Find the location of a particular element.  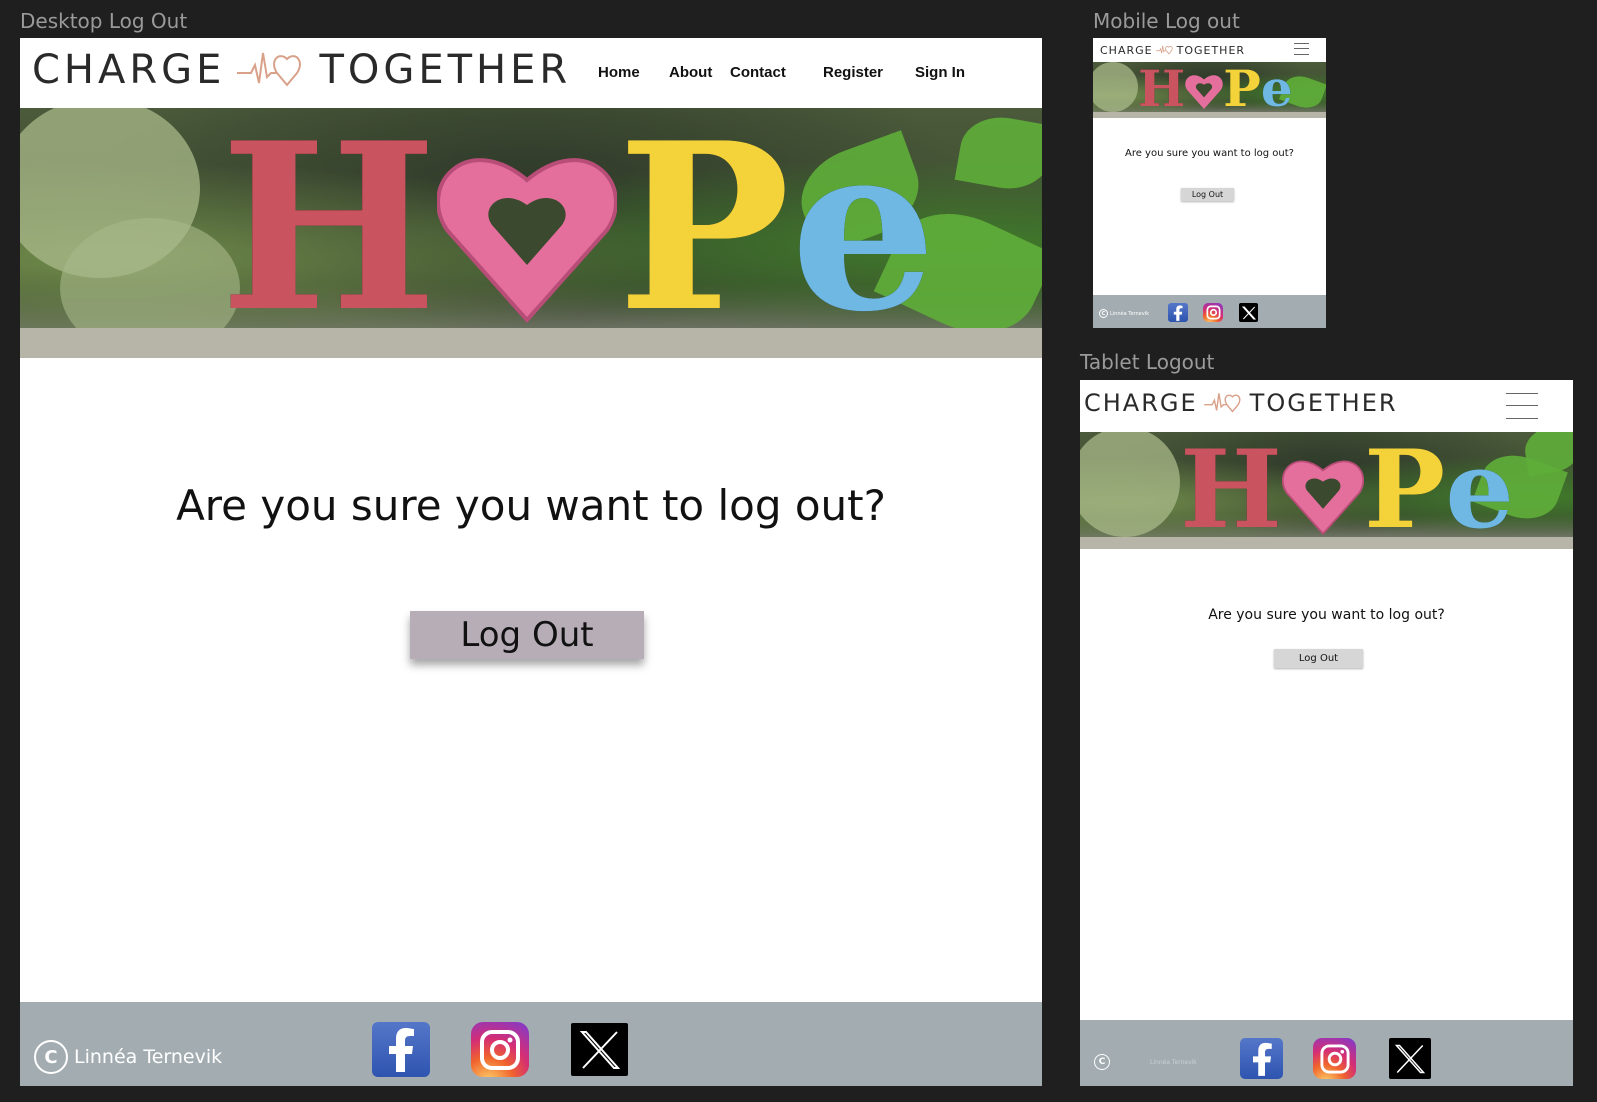

nav-home: Home is located at coordinates (619, 72).